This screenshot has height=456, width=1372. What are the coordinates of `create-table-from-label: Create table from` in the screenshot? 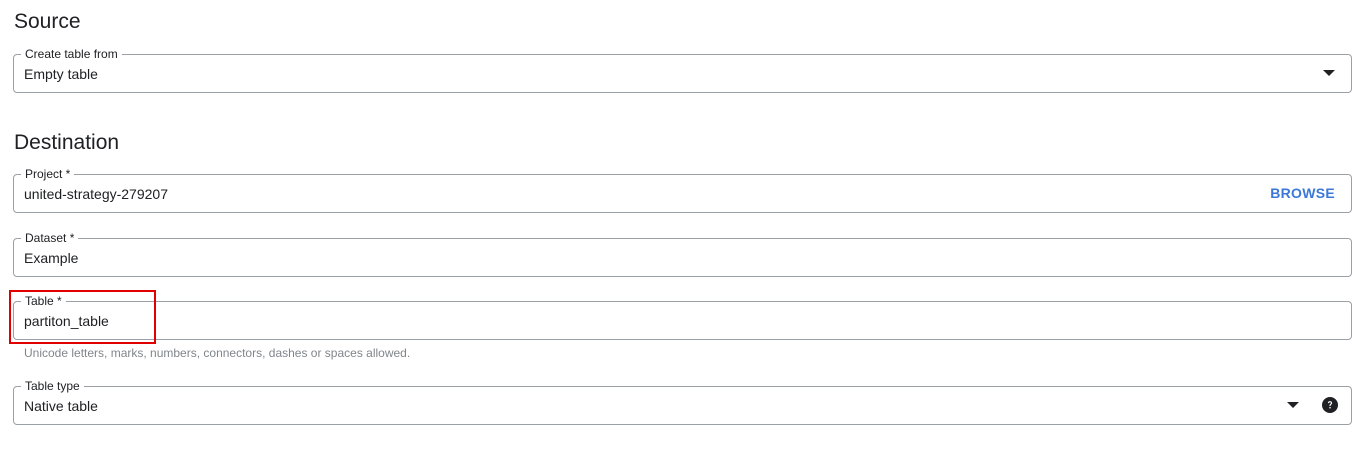 It's located at (71, 54).